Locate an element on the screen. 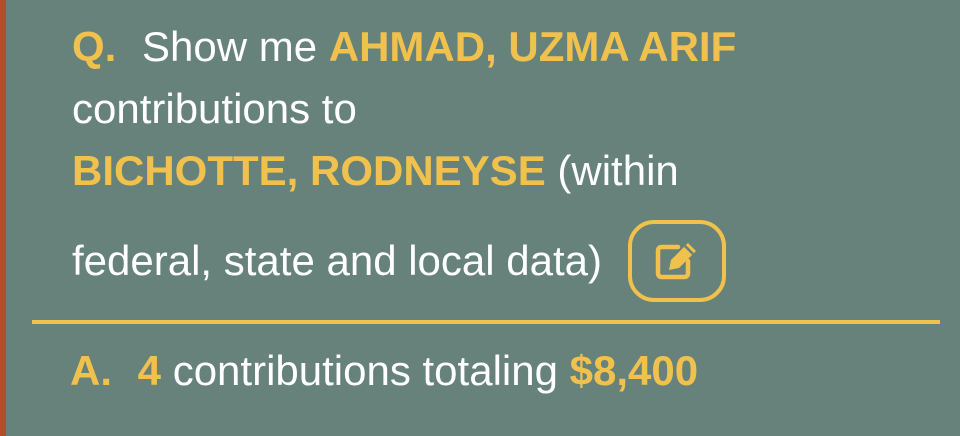 This screenshot has width=960, height=436. question-scope-close: federal, state and local data) is located at coordinates (337, 260).